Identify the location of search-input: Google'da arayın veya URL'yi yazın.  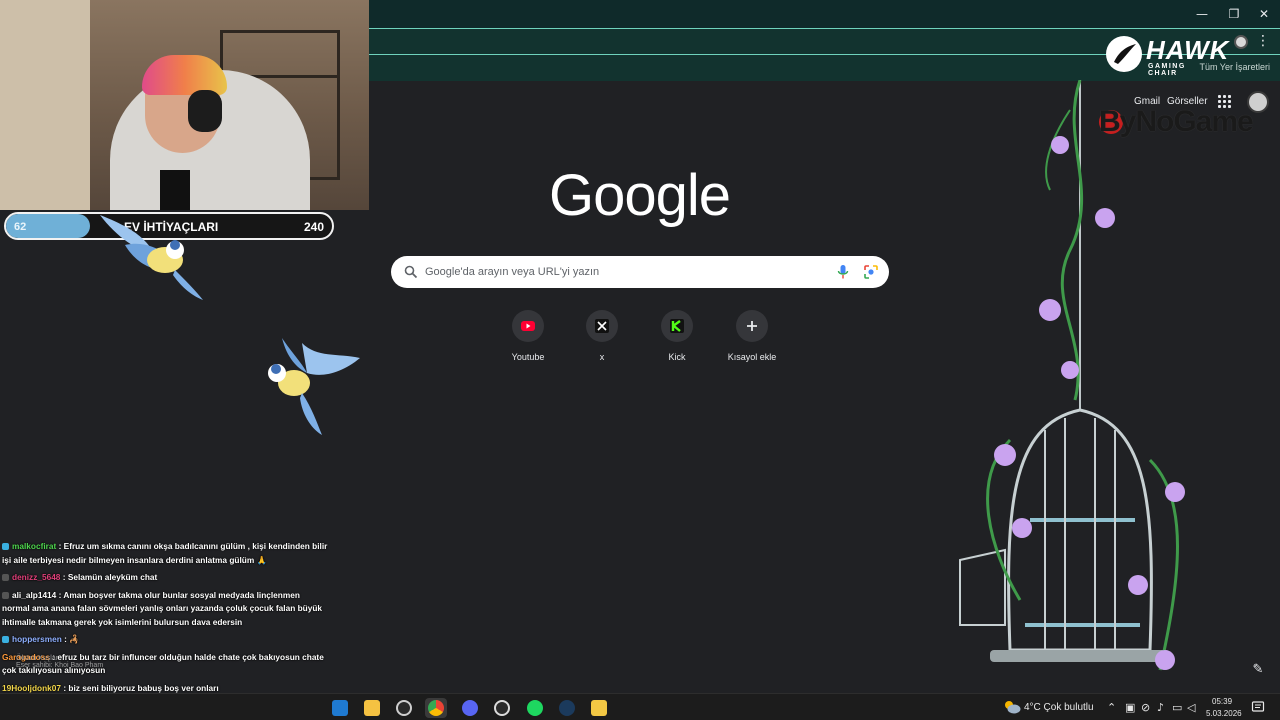
(512, 272).